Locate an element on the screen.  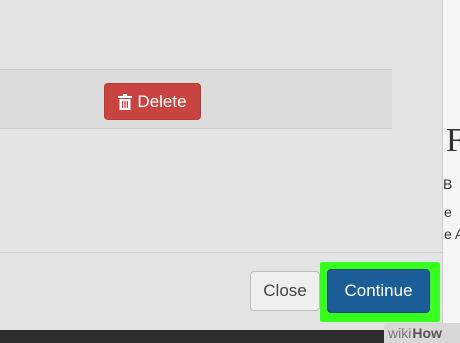
watermark-how: How is located at coordinates (427, 333).